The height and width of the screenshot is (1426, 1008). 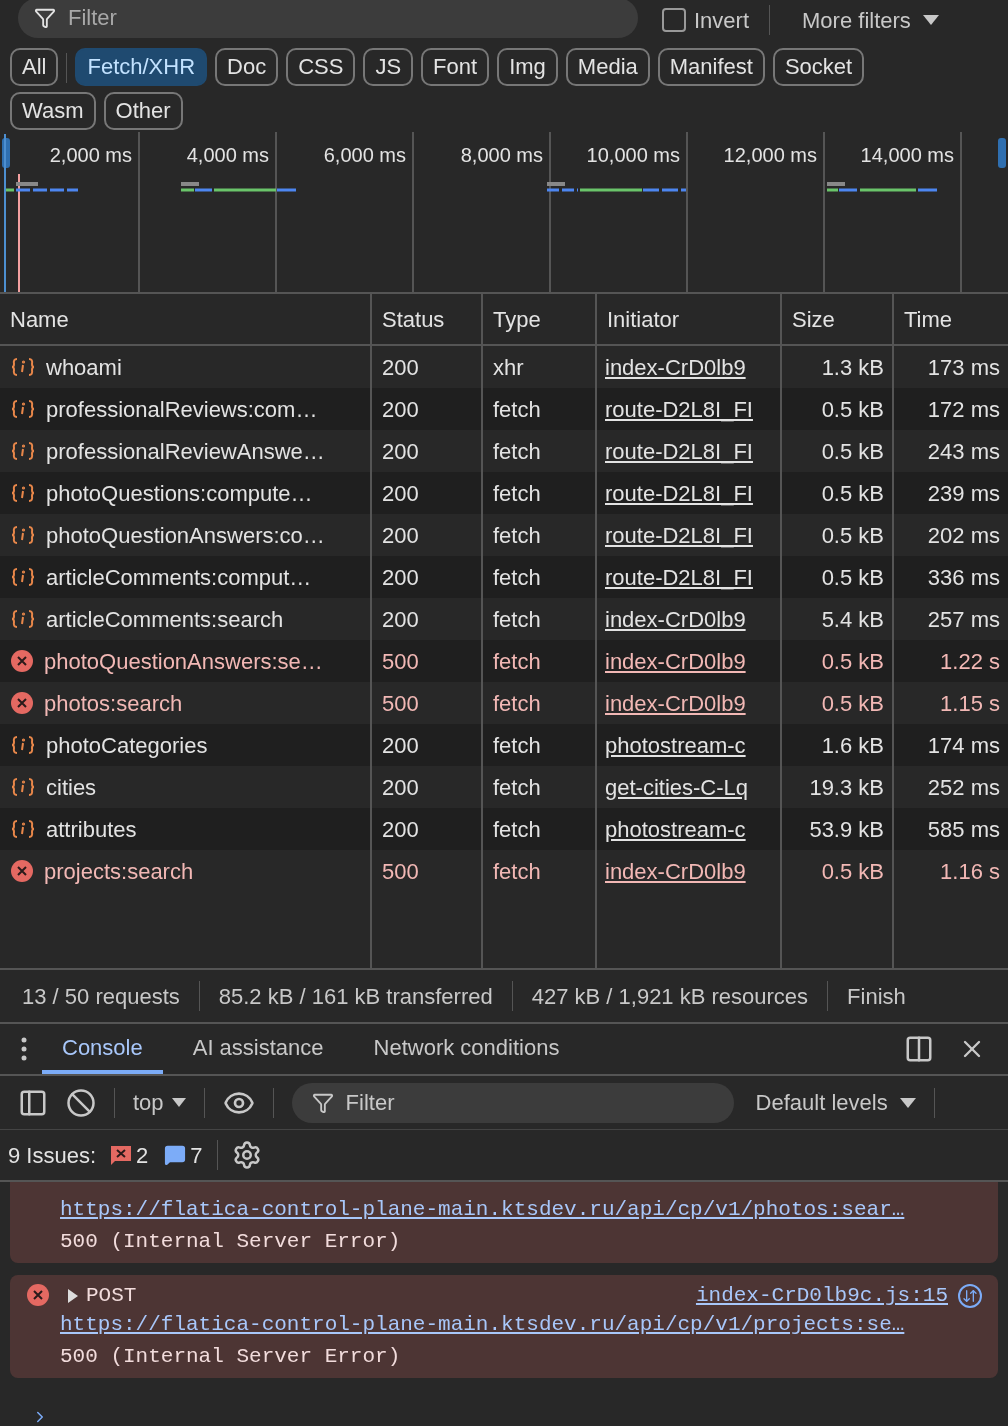 I want to click on more-options-icon, so click(x=24, y=1049).